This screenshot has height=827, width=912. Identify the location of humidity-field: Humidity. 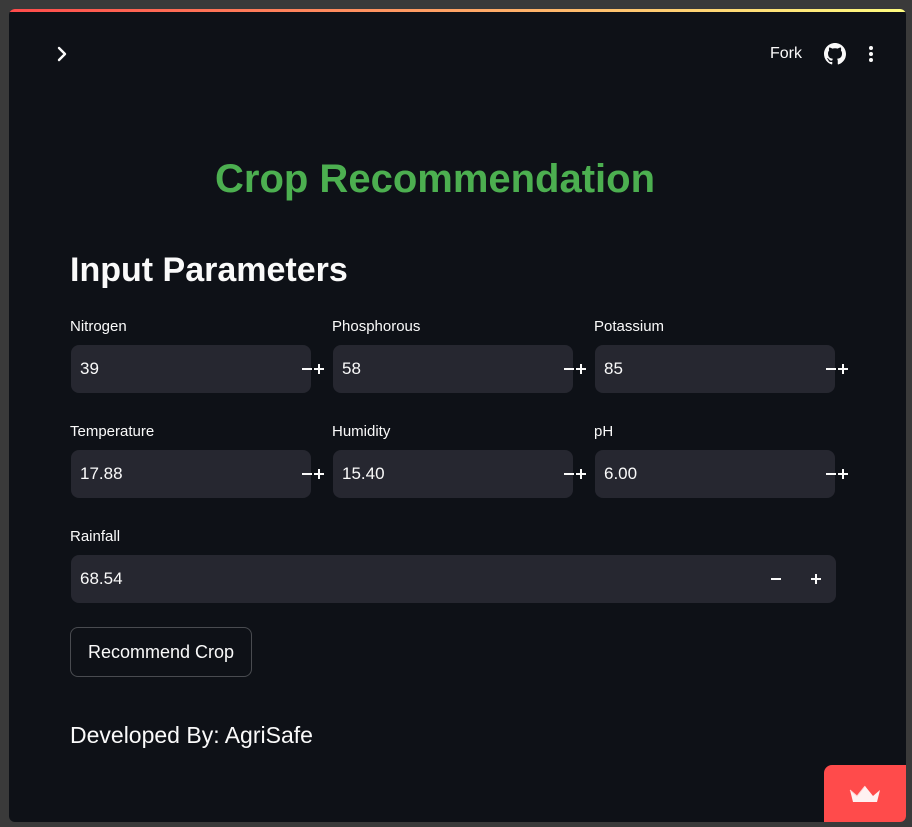
(459, 460).